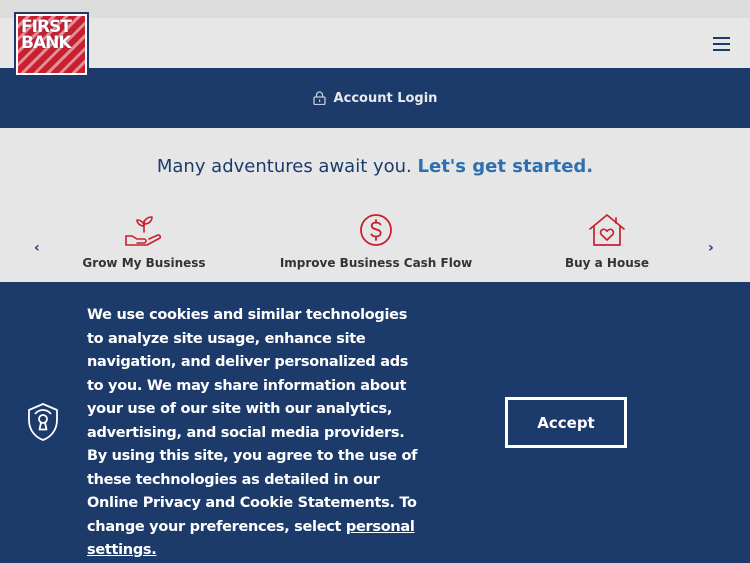 This screenshot has height=563, width=750. Describe the element at coordinates (375, 9) in the screenshot. I see `top-strip` at that location.